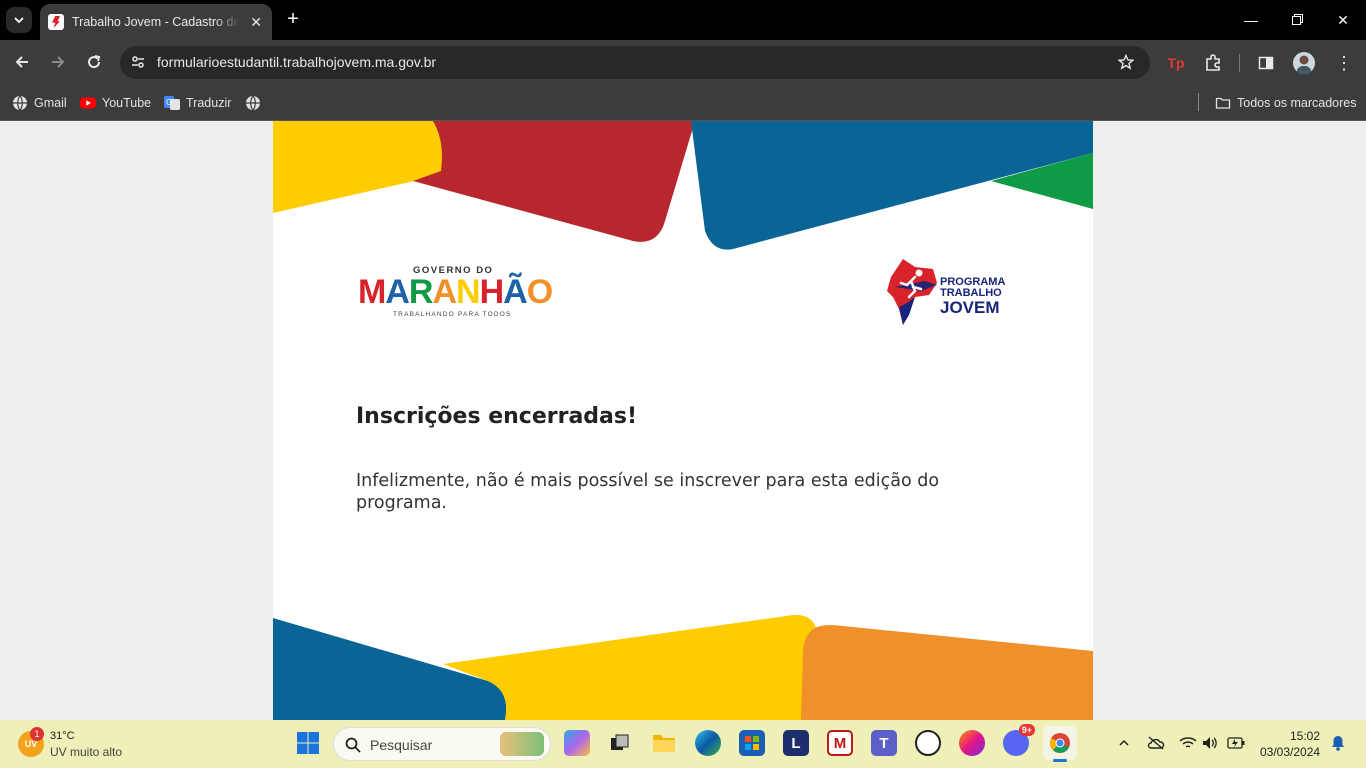  What do you see at coordinates (840, 743) in the screenshot?
I see `mcafee-icon: M` at bounding box center [840, 743].